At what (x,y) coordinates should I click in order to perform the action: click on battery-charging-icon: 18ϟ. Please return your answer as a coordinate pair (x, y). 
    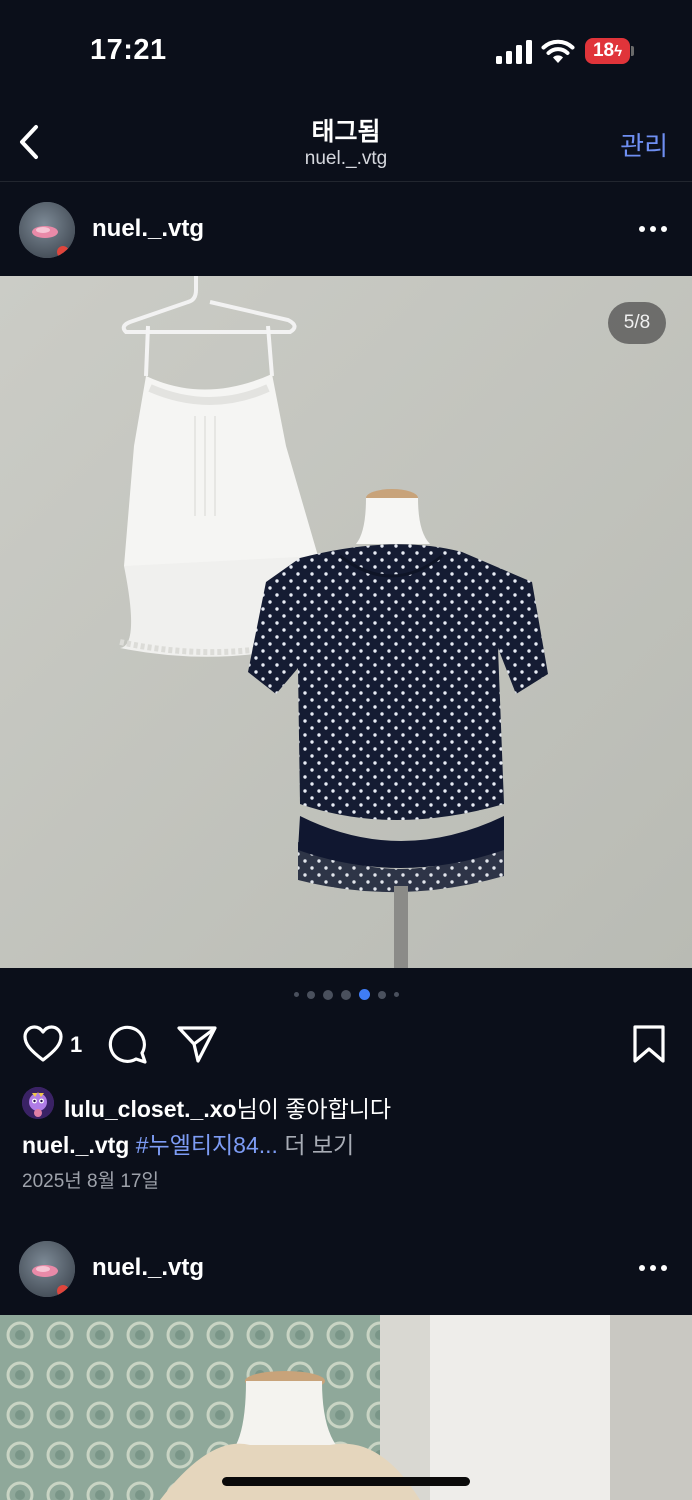
    Looking at the image, I should click on (610, 51).